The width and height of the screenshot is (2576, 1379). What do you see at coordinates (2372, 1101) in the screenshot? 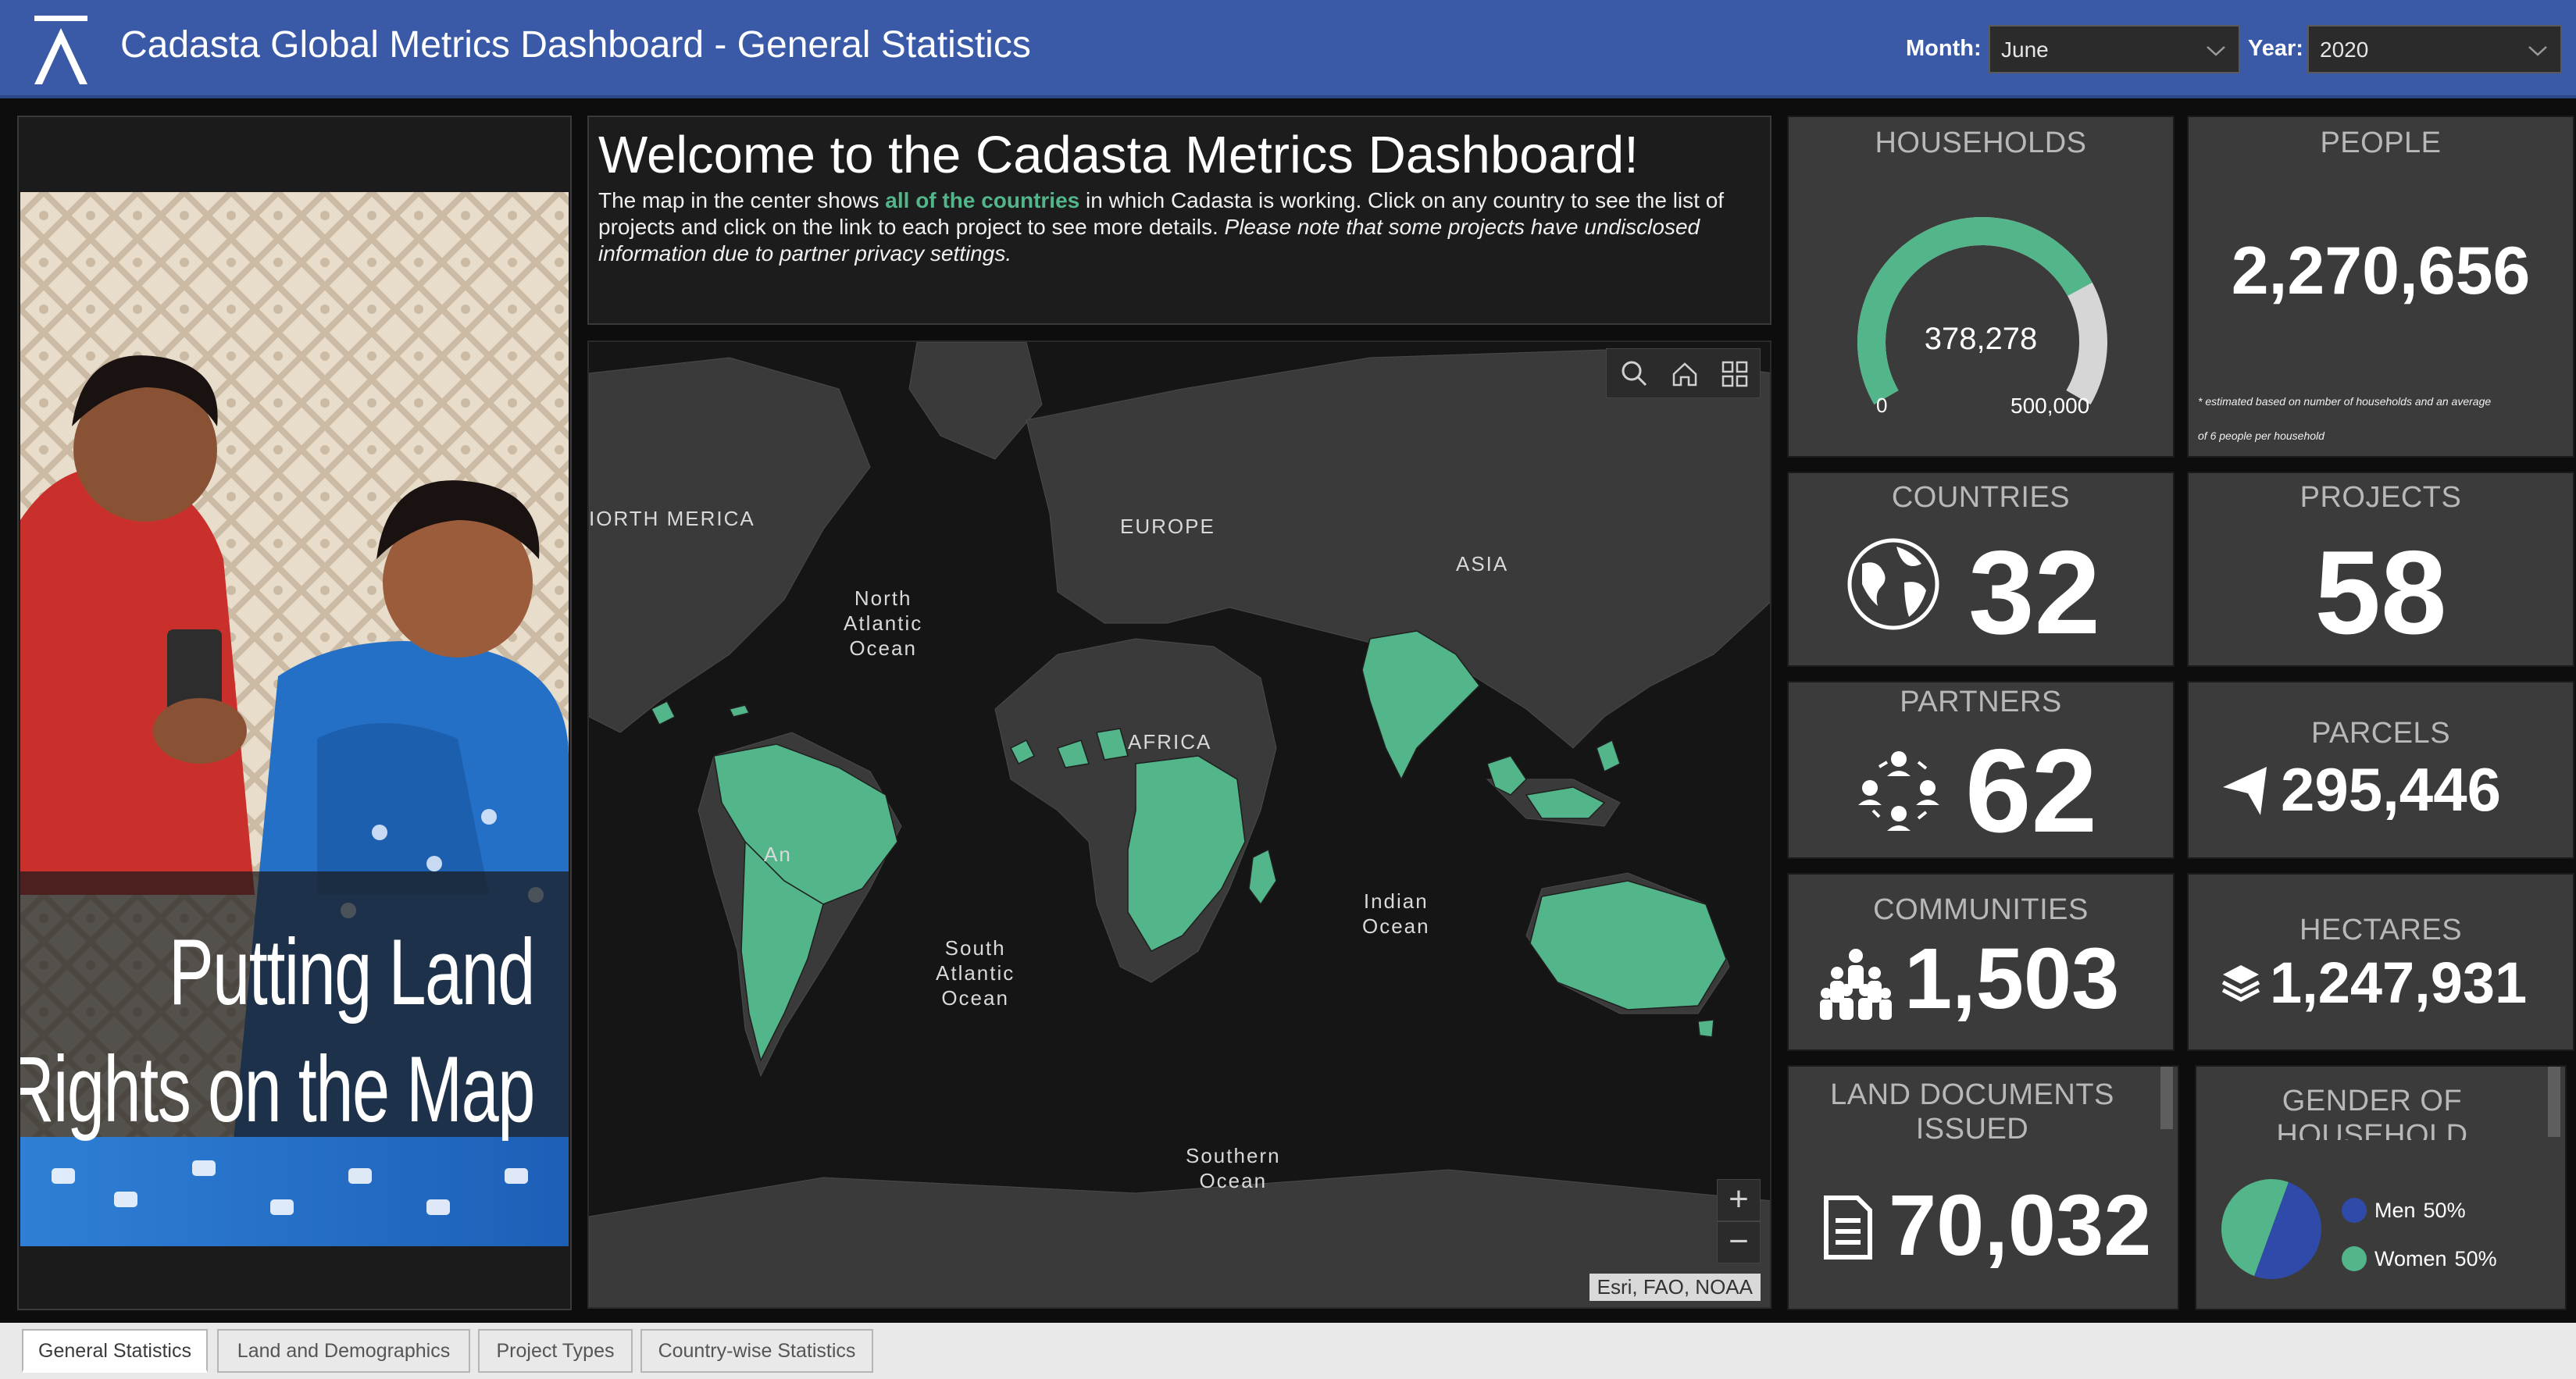
I see `gender-title-line-1: GENDER OF` at bounding box center [2372, 1101].